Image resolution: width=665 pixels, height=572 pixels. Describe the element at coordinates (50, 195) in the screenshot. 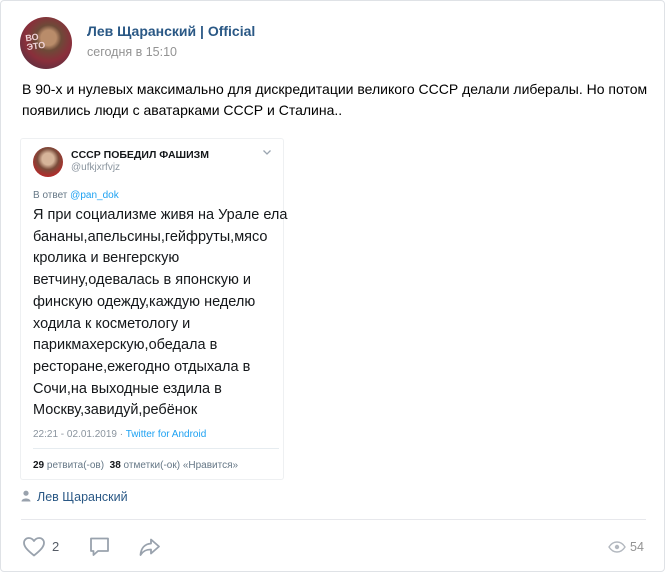

I see `reply-prefix: В ответ` at that location.